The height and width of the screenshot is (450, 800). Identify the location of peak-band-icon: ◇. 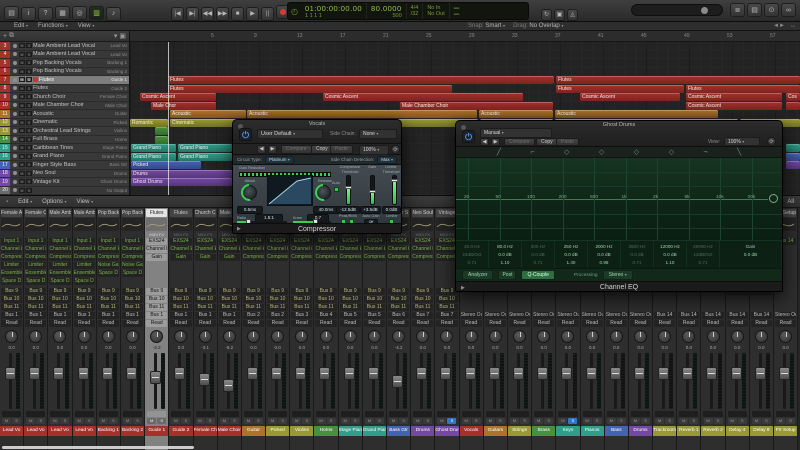
(636, 152).